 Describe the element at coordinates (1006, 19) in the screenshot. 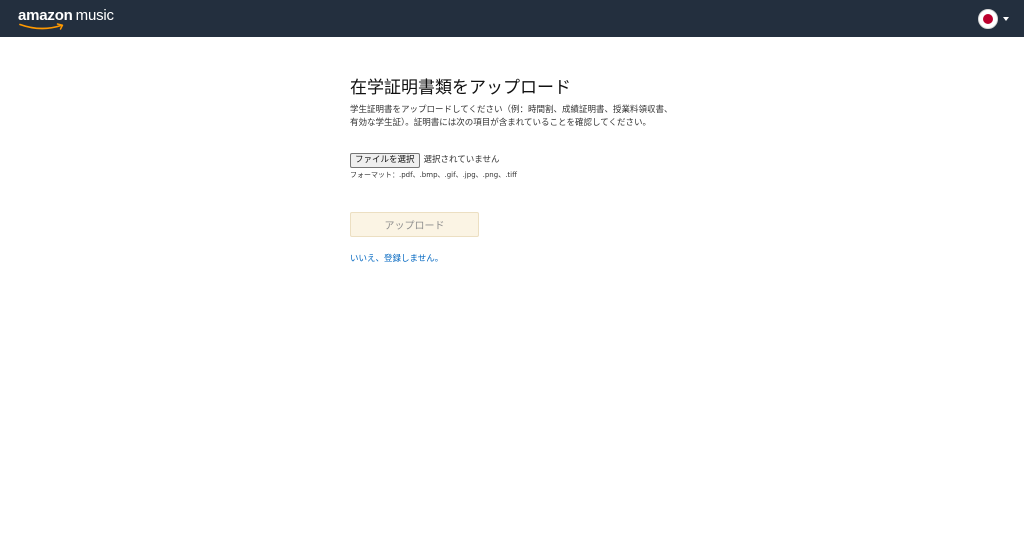

I see `caret-down-icon` at that location.